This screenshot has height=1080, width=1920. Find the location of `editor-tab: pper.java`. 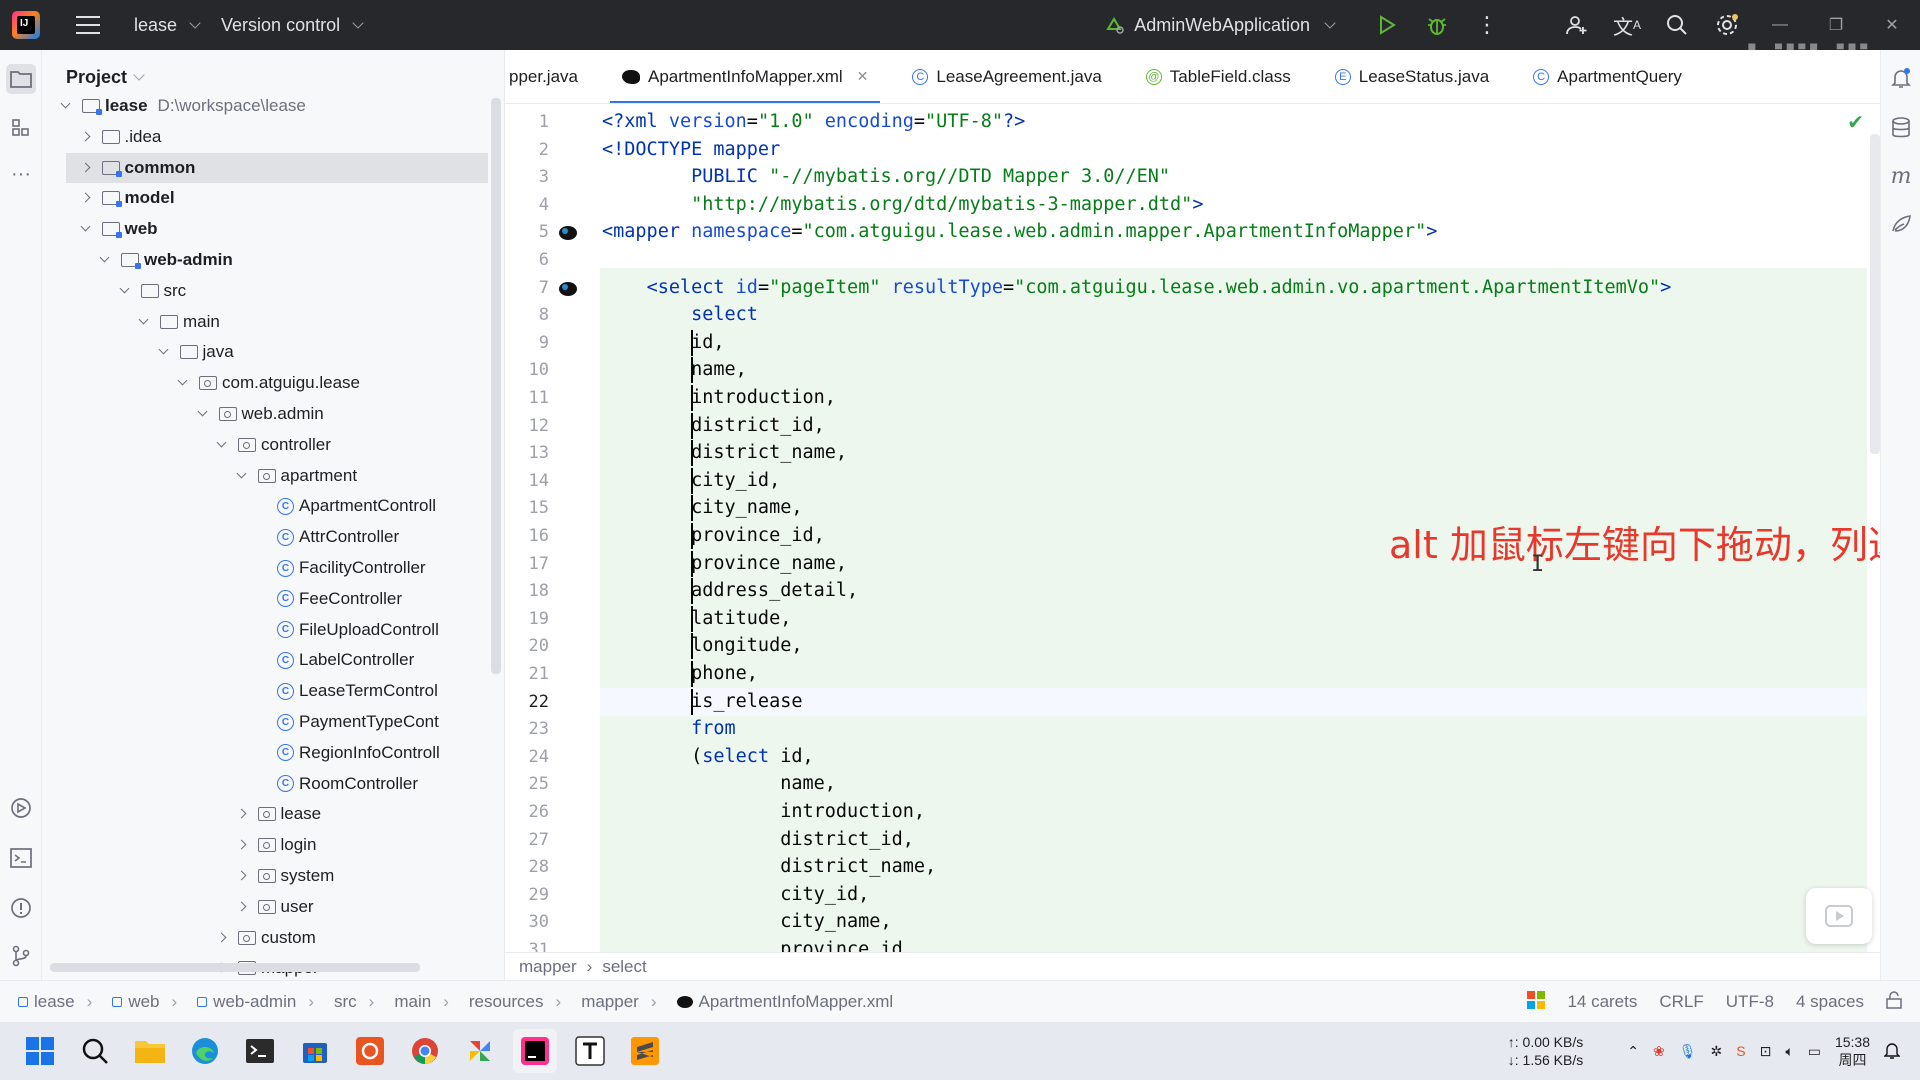

editor-tab: pper.java is located at coordinates (552, 76).